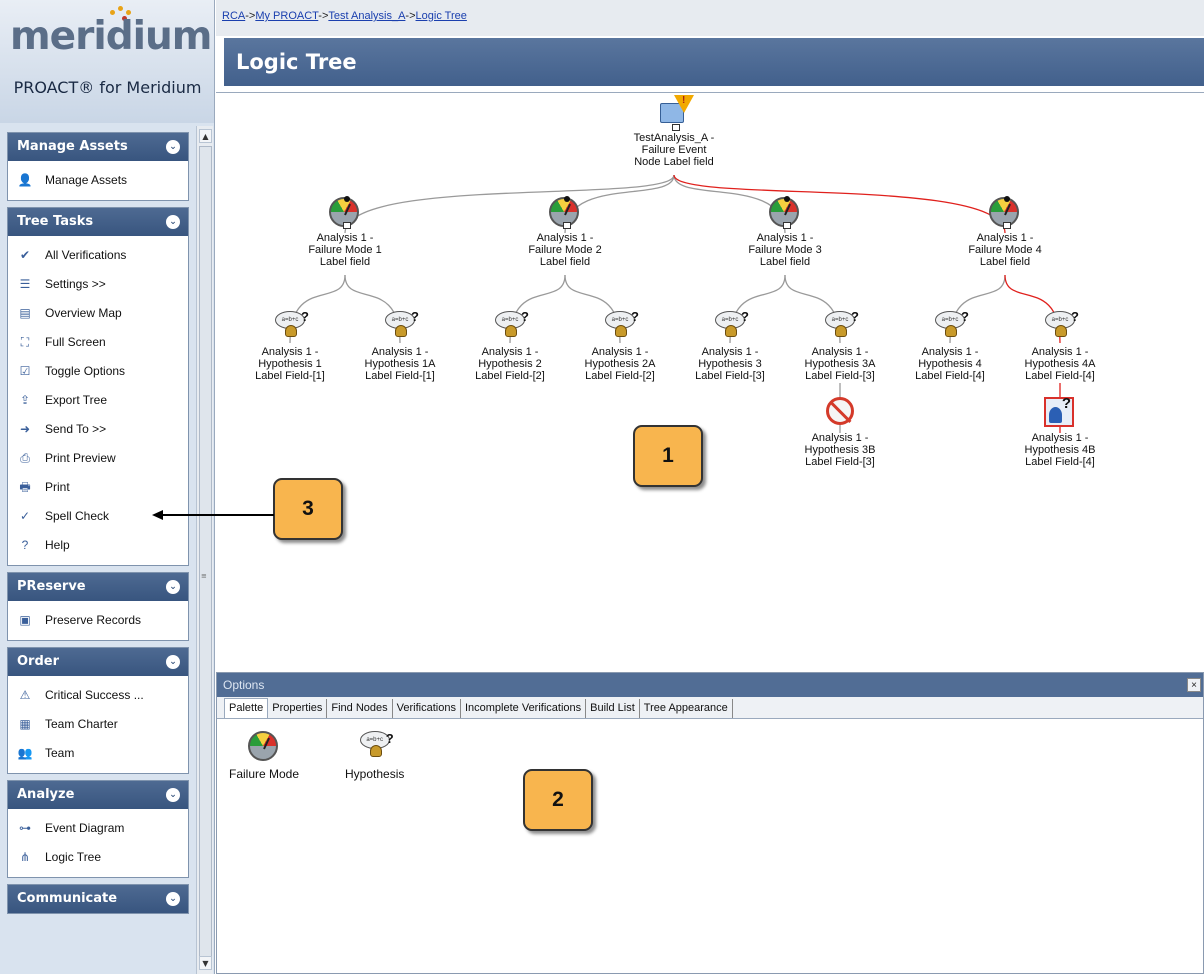 The width and height of the screenshot is (1204, 974). I want to click on task-logic-tree: ⋔ Logic Tree, so click(98, 856).